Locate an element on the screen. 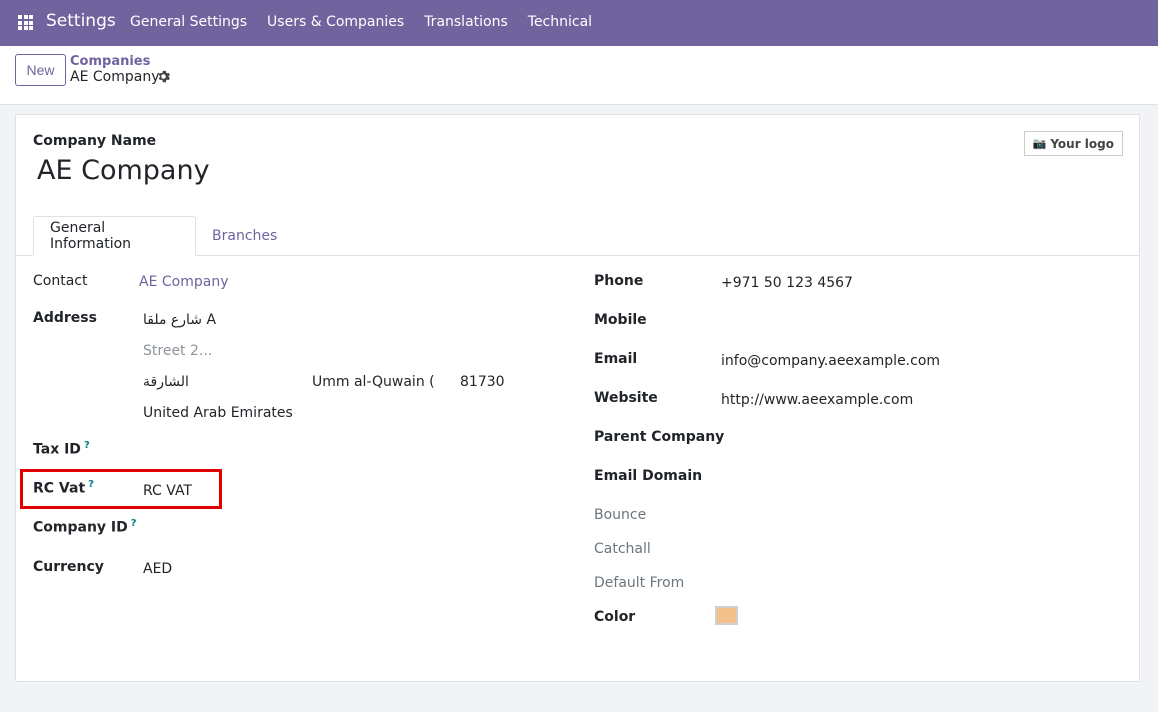 The height and width of the screenshot is (712, 1158). website-field: http://www.aeexample.com is located at coordinates (817, 400).